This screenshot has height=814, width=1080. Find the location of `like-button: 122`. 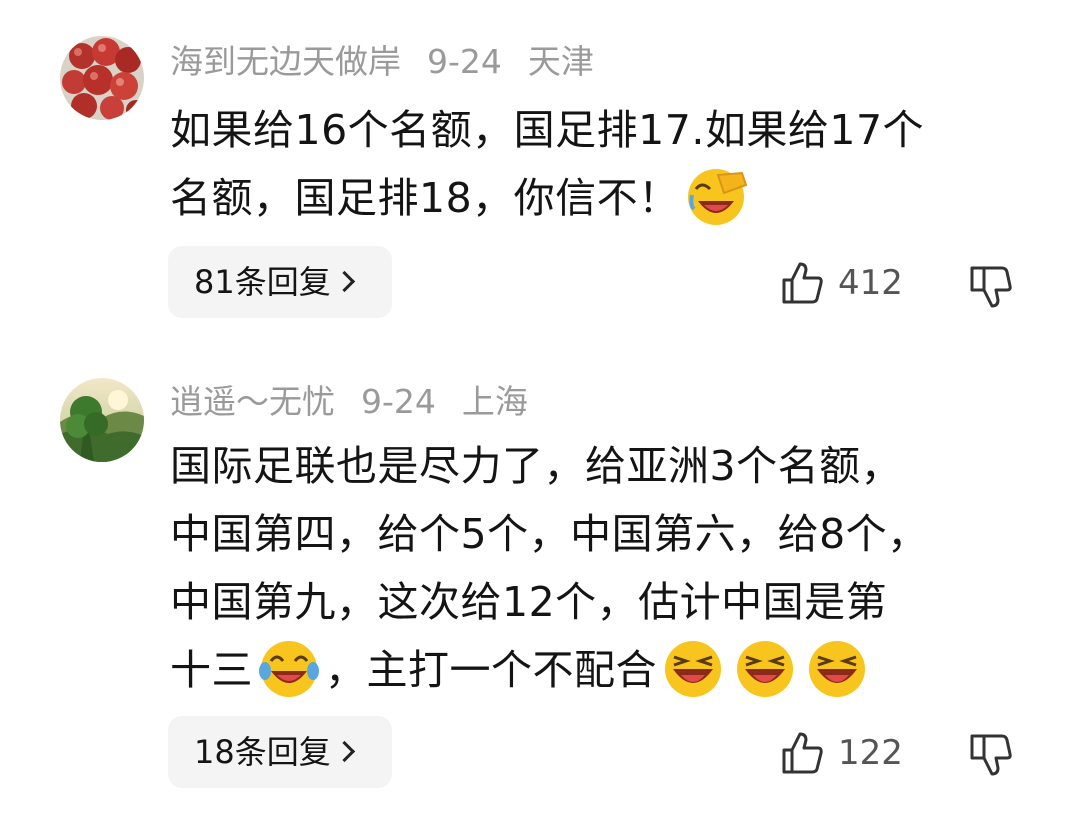

like-button: 122 is located at coordinates (841, 753).